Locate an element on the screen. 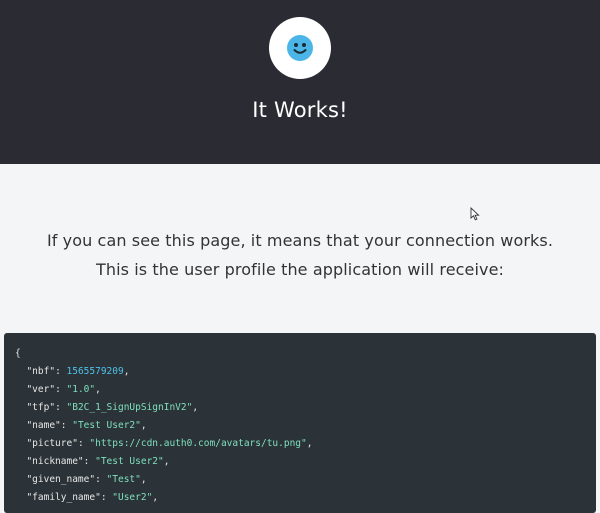 The image size is (600, 513). json-key: "nbf" is located at coordinates (41, 371).